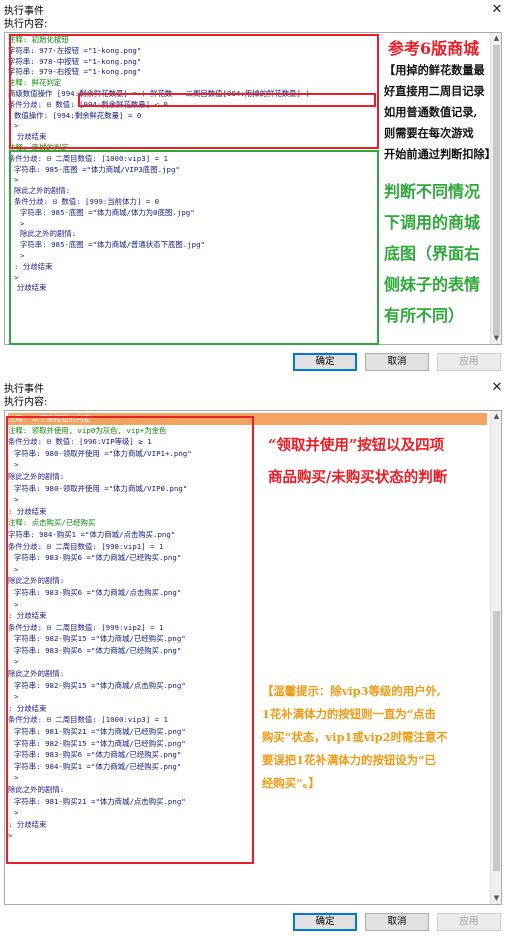 This screenshot has height=936, width=511. What do you see at coordinates (434, 70) in the screenshot?
I see `note-line: 【用掉的鲜花数量最` at bounding box center [434, 70].